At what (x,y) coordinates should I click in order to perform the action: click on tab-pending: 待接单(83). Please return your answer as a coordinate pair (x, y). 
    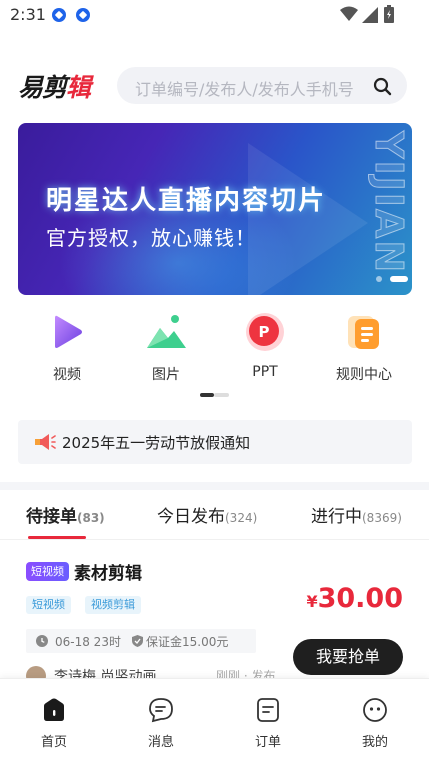
    Looking at the image, I should click on (65, 514).